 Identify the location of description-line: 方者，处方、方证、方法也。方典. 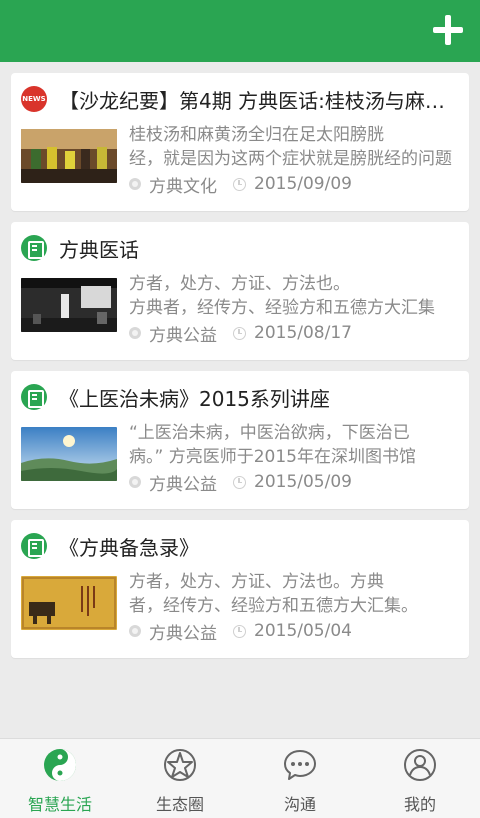
(256, 582).